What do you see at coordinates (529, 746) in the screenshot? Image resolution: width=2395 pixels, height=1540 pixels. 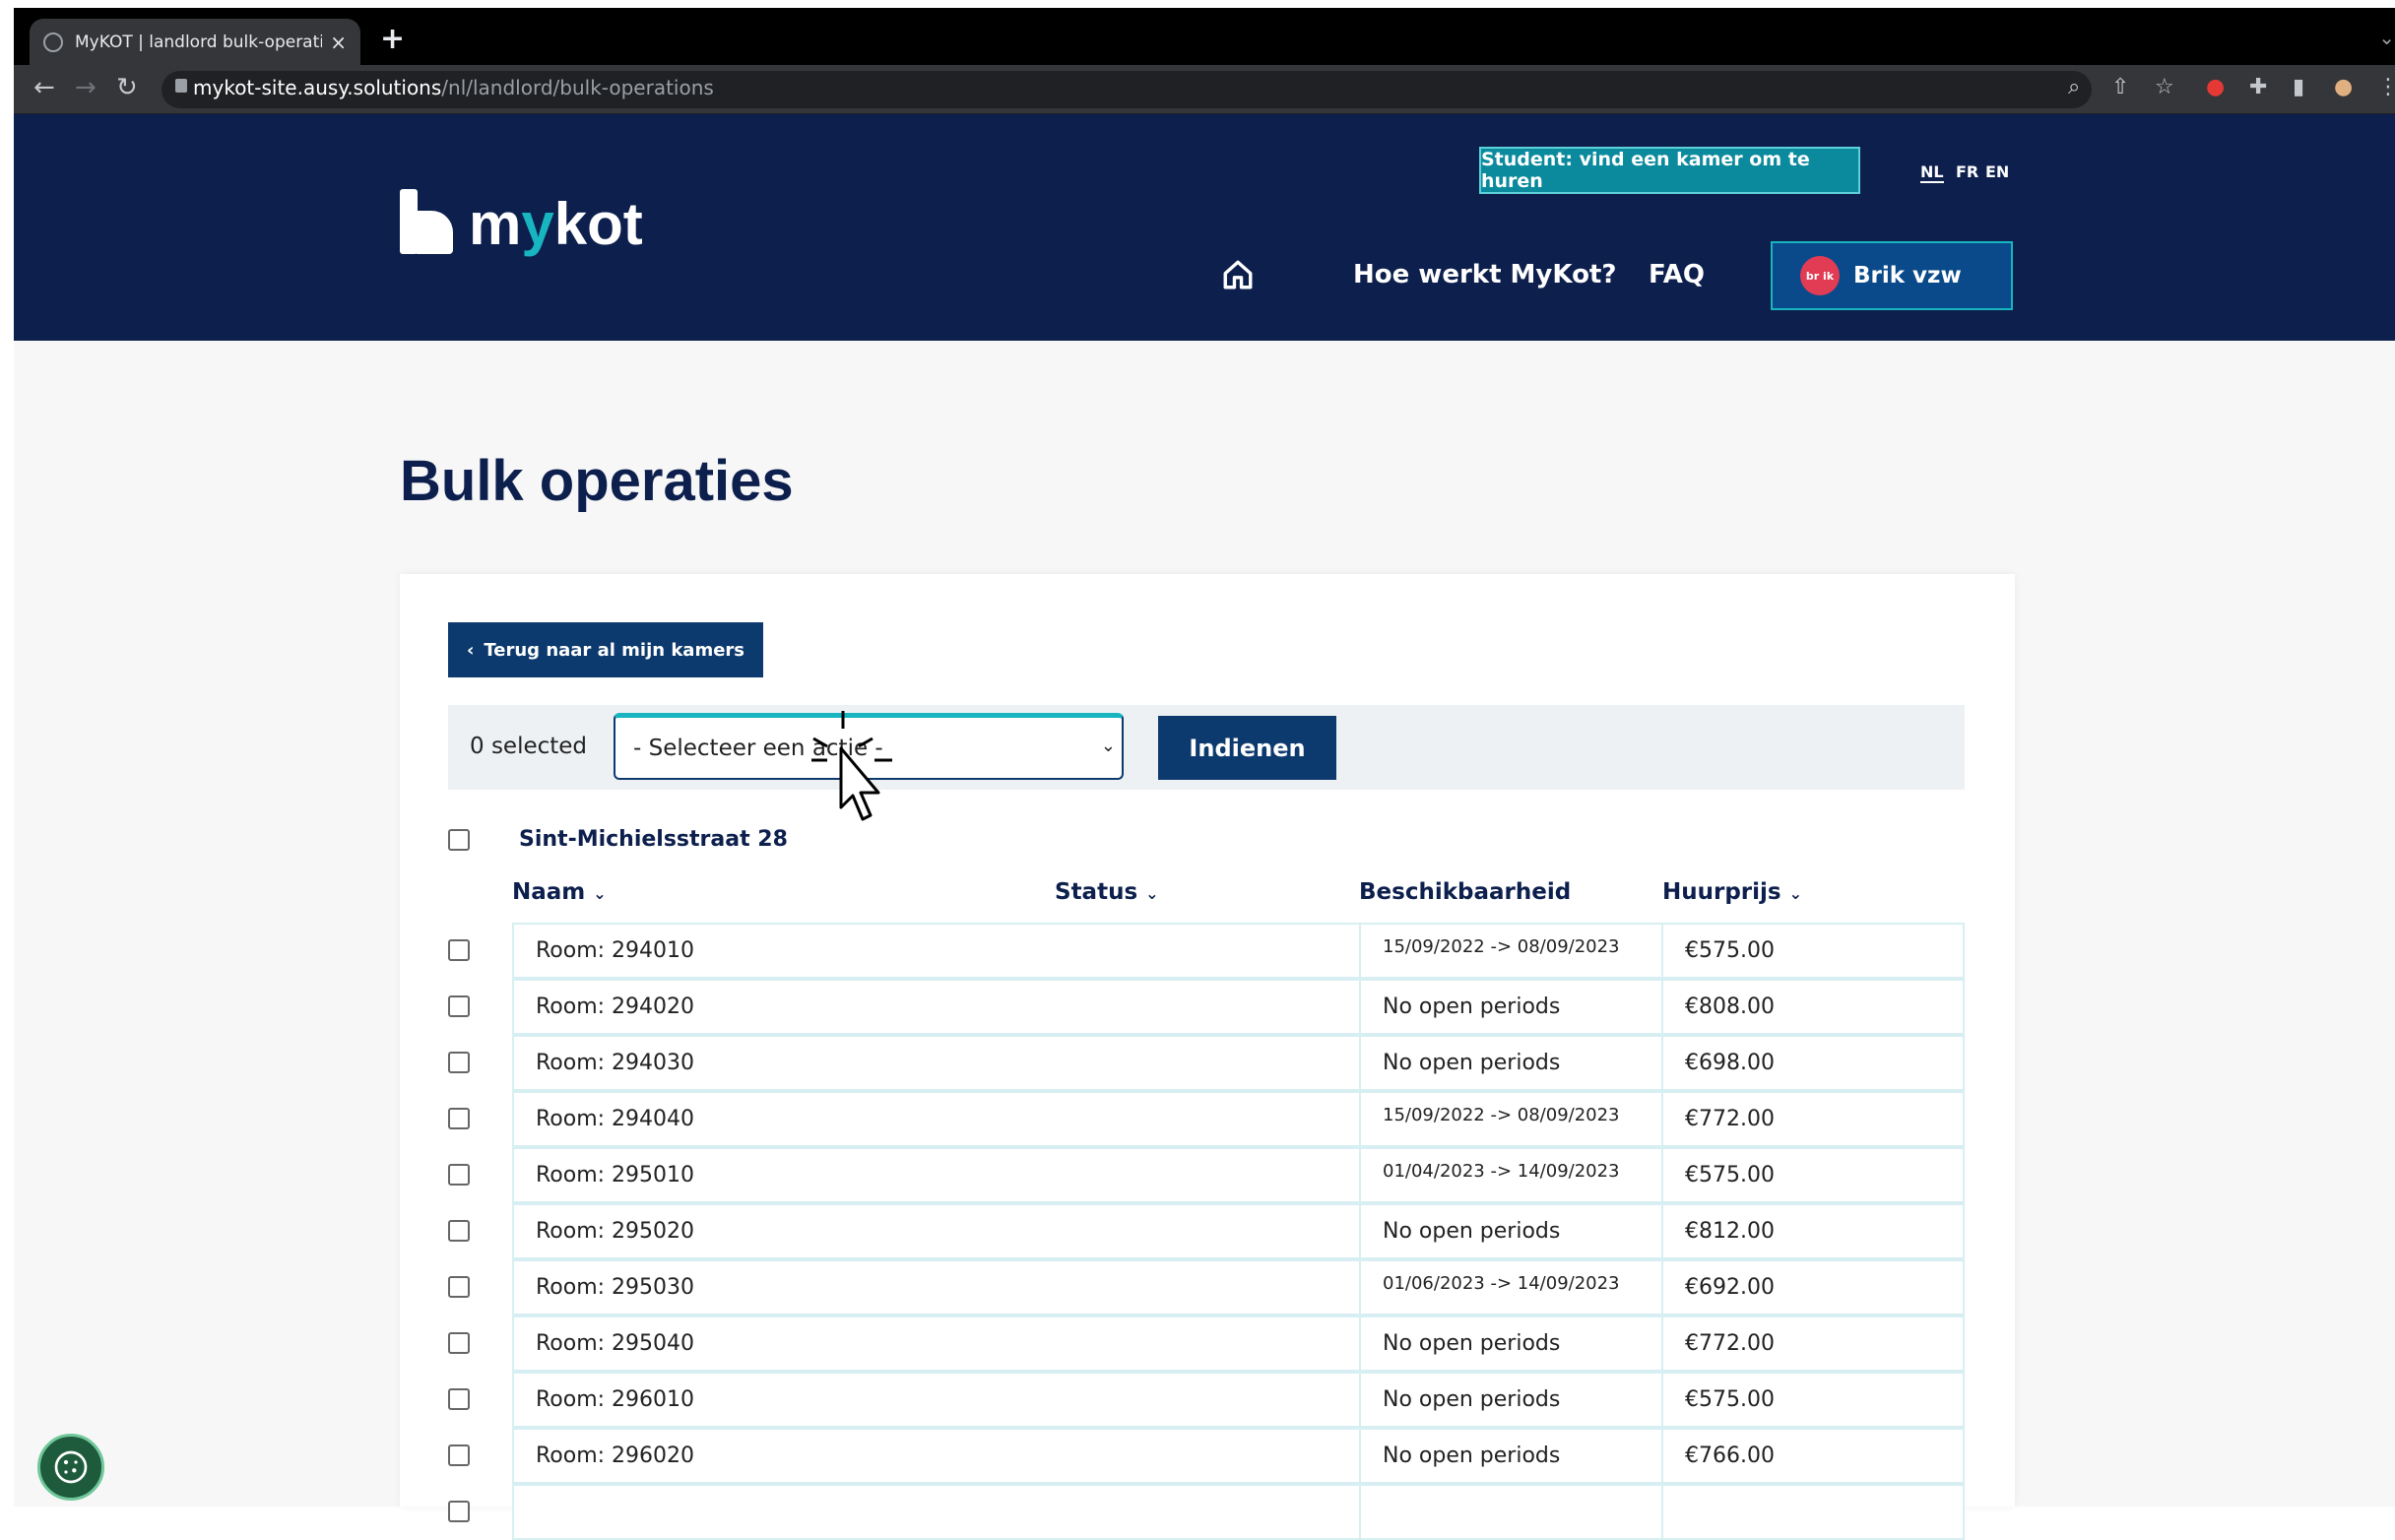 I see `selected-count: 0 selected` at bounding box center [529, 746].